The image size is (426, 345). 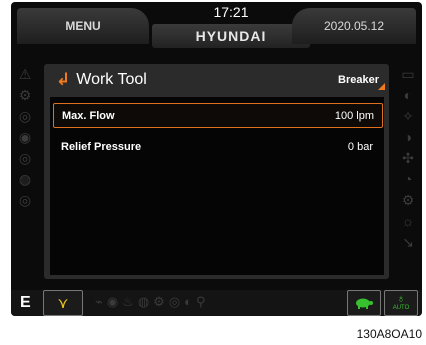 What do you see at coordinates (231, 12) in the screenshot?
I see `clock: 17:21` at bounding box center [231, 12].